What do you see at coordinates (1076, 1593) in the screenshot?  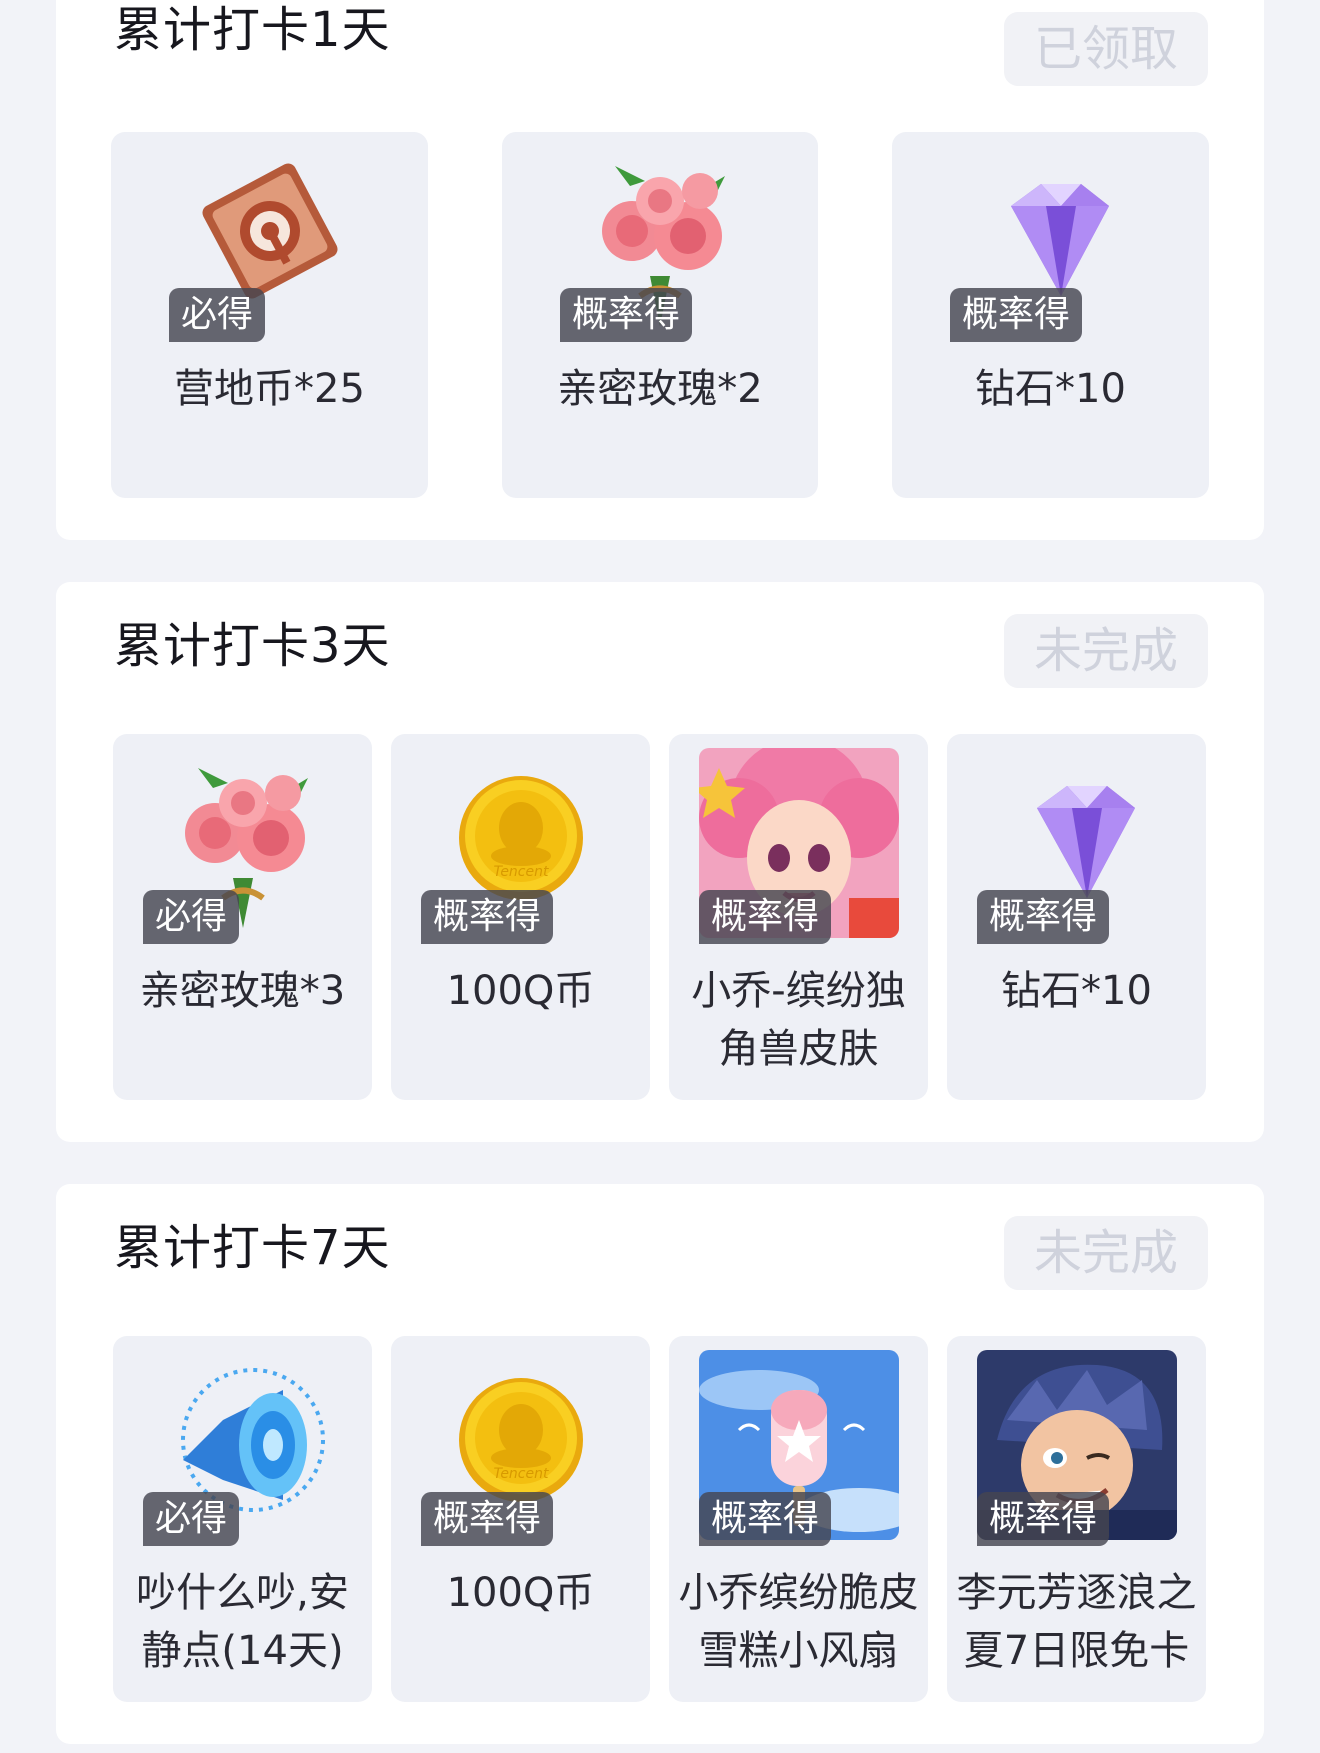 I see `reward-label-line1: 李元芳逐浪之` at bounding box center [1076, 1593].